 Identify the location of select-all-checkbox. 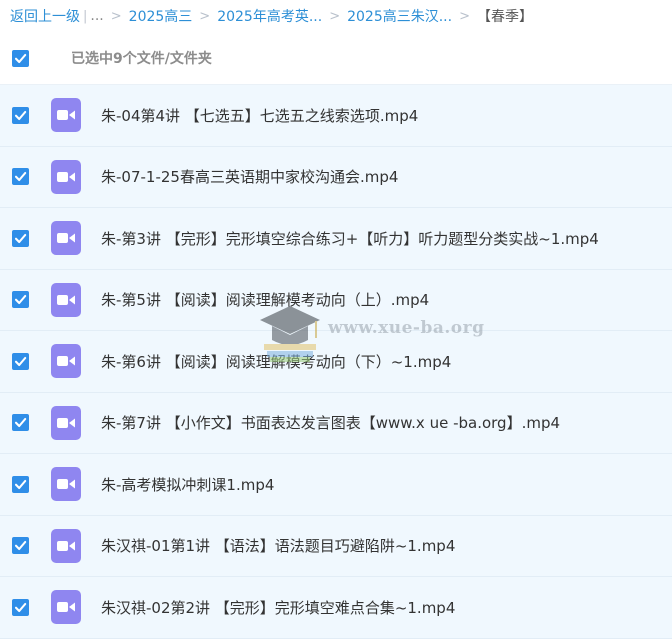
(20, 58).